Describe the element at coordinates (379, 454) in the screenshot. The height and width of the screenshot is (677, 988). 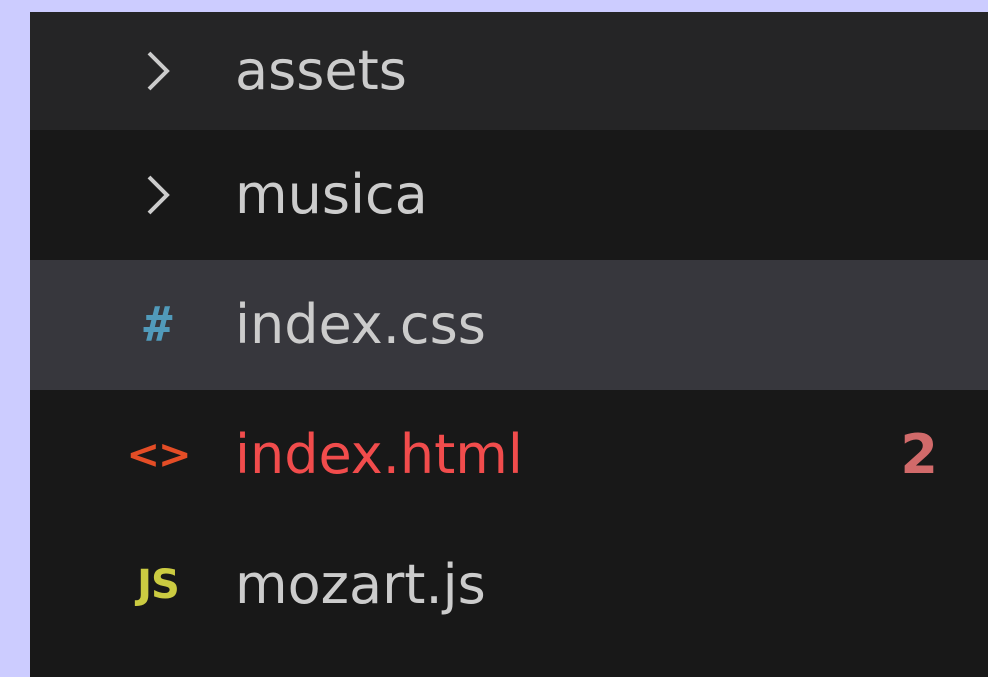
I see `tree-item-label: index.html` at that location.